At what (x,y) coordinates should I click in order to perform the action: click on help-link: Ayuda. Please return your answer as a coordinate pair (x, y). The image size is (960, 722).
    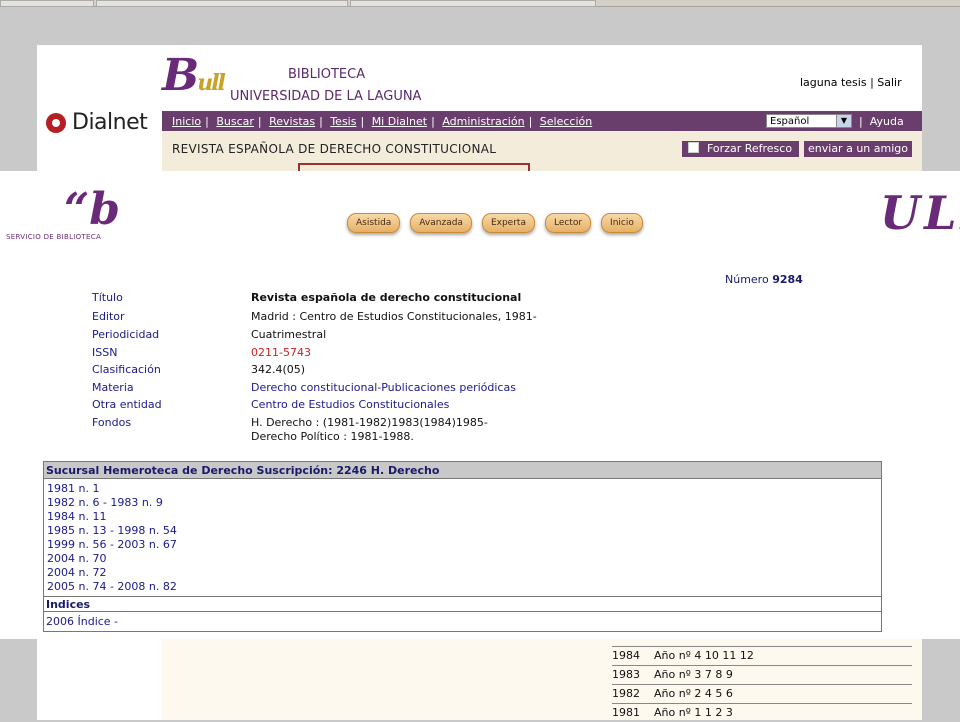
    Looking at the image, I should click on (887, 121).